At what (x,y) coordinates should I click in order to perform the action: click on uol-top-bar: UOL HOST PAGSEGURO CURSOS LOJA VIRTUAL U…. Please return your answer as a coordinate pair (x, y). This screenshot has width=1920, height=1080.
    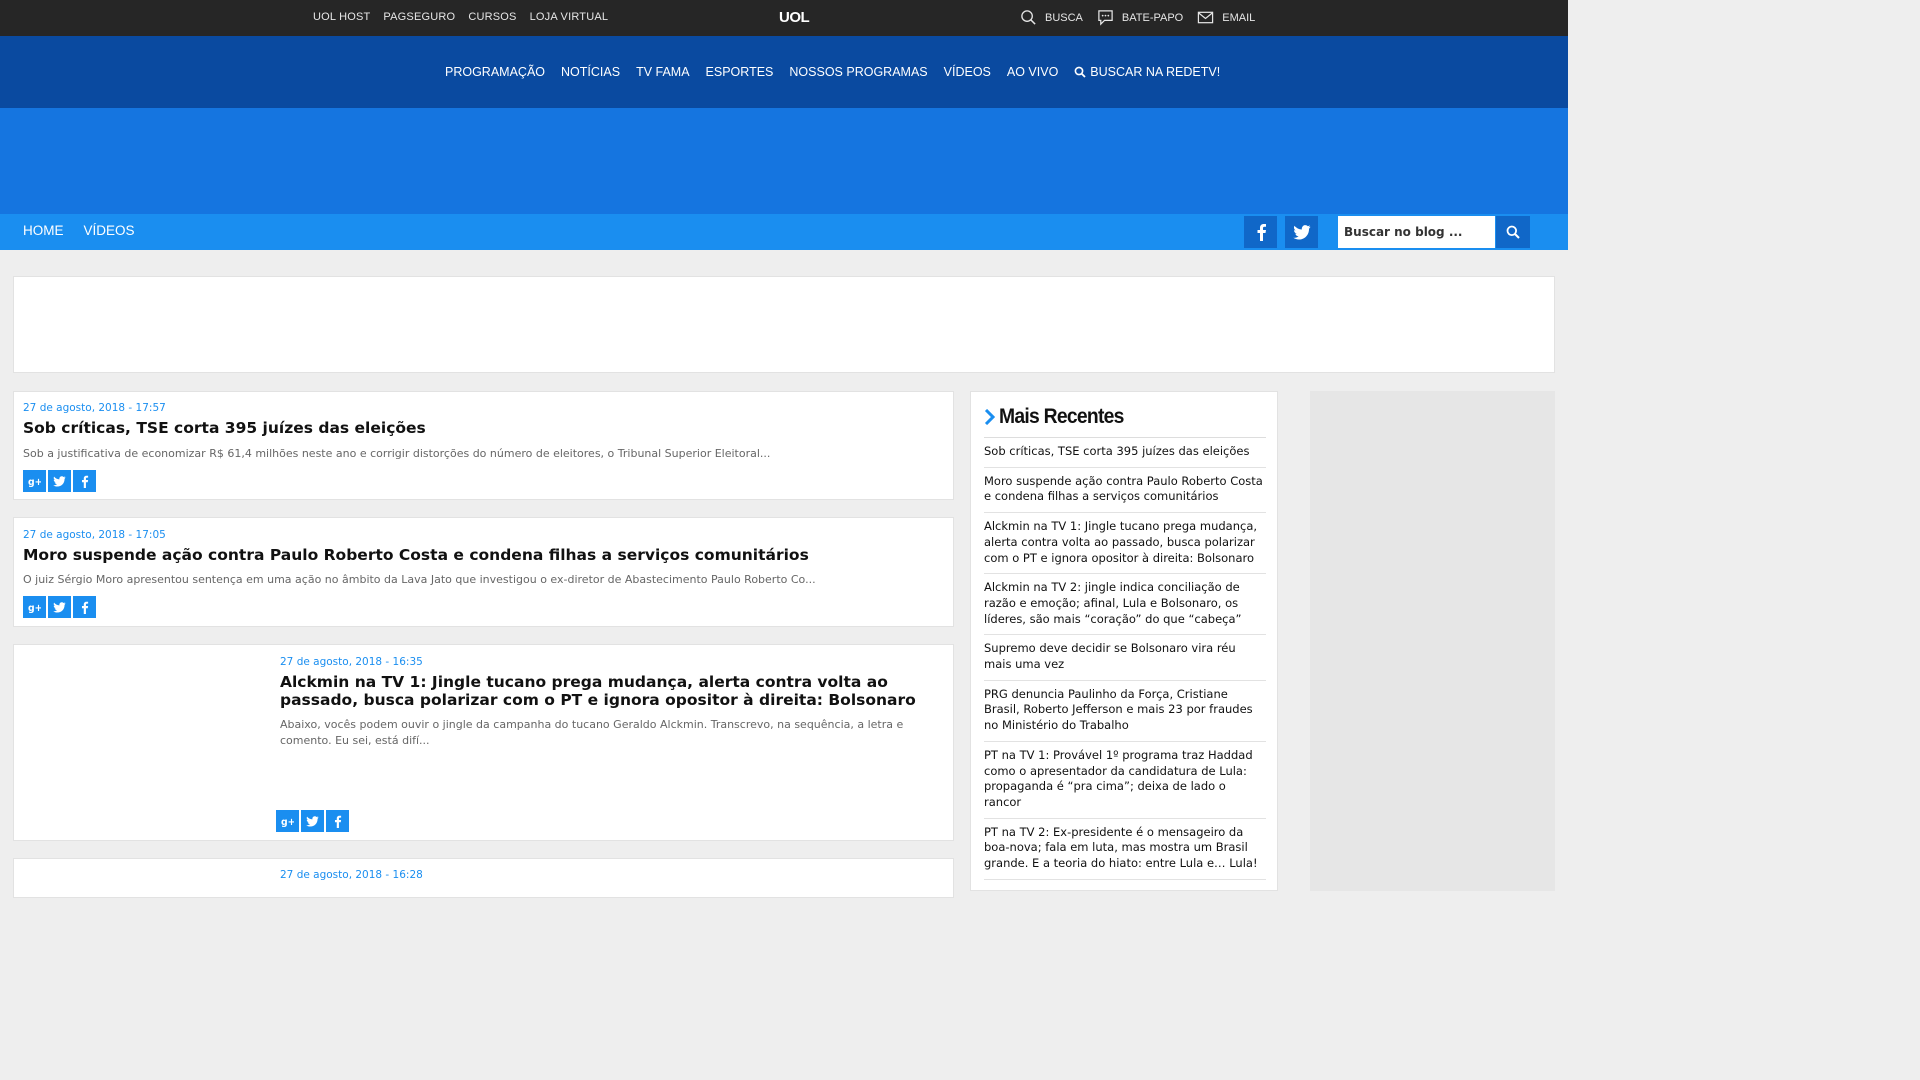
    Looking at the image, I should click on (784, 18).